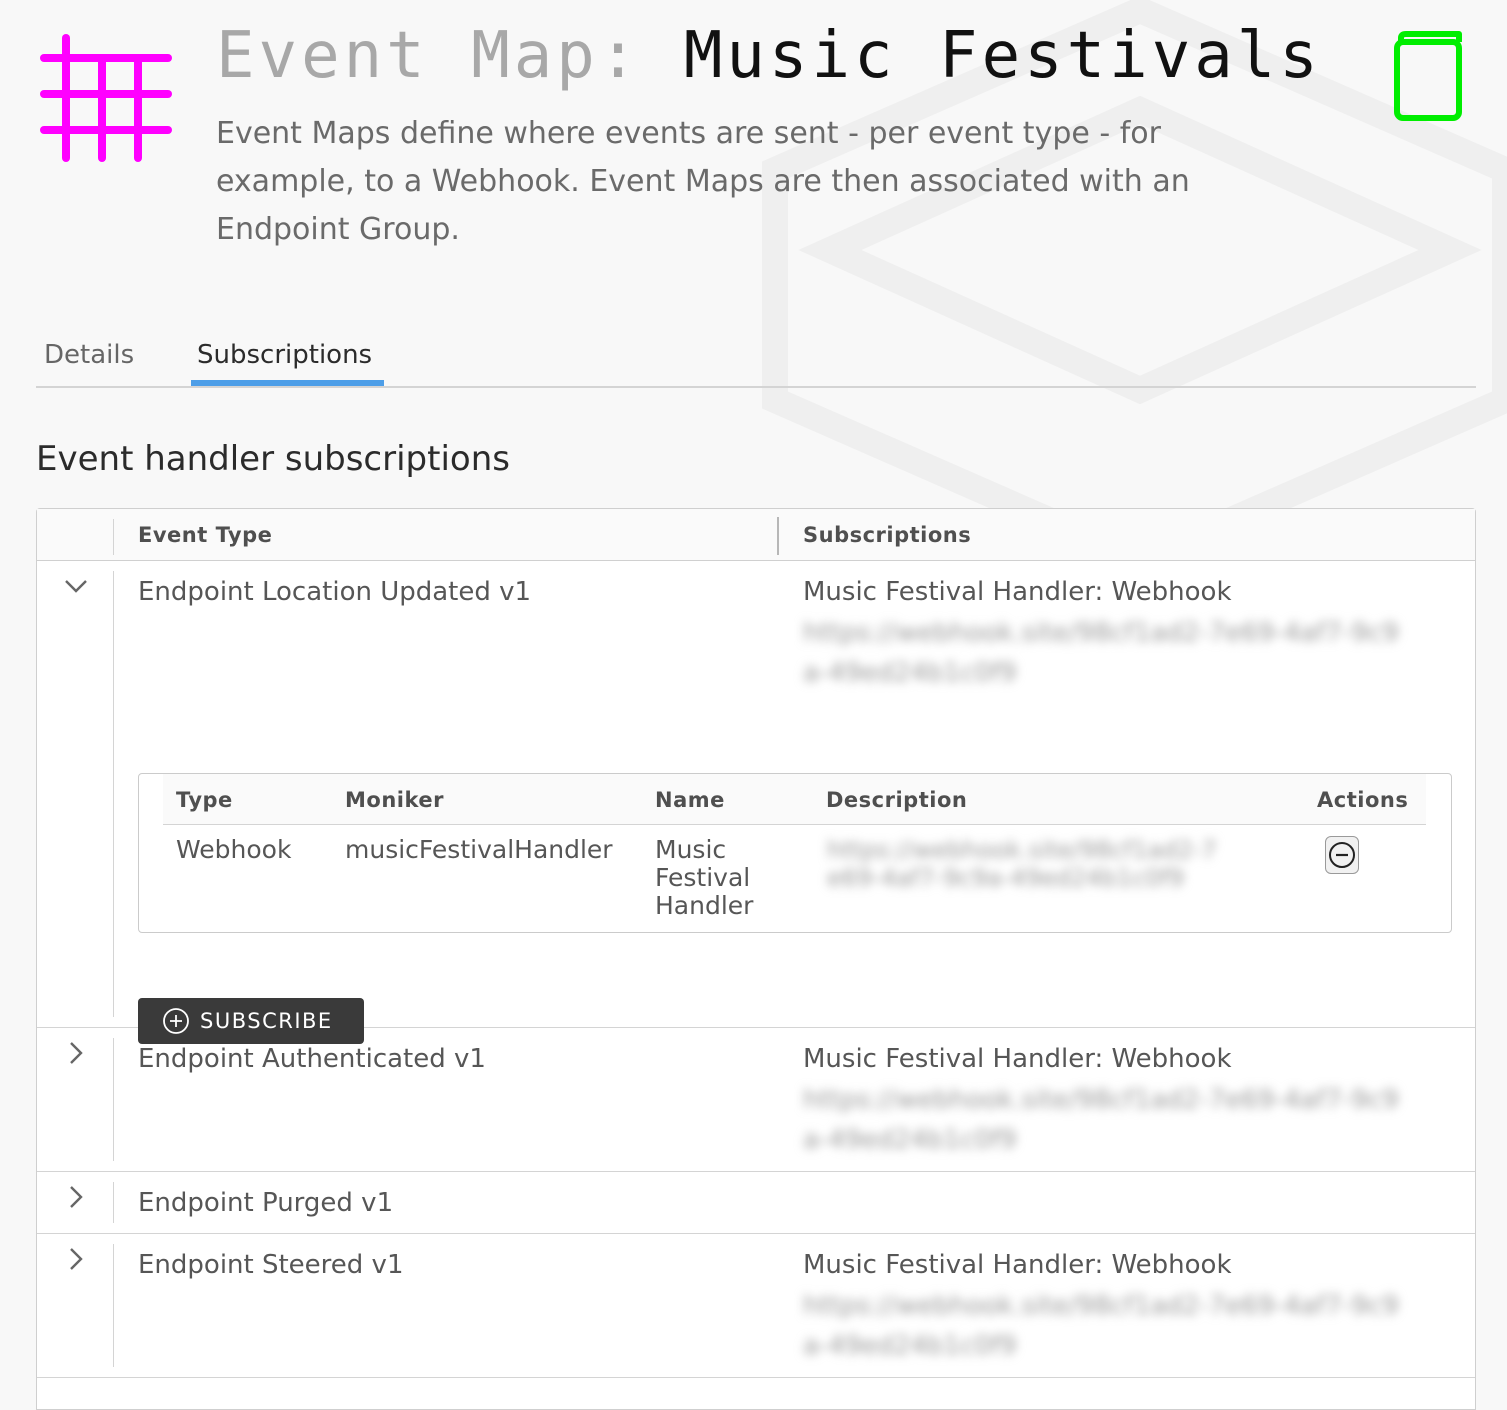  What do you see at coordinates (794, 799) in the screenshot?
I see `detail-table-header: Type Moniker Name Description Actions` at bounding box center [794, 799].